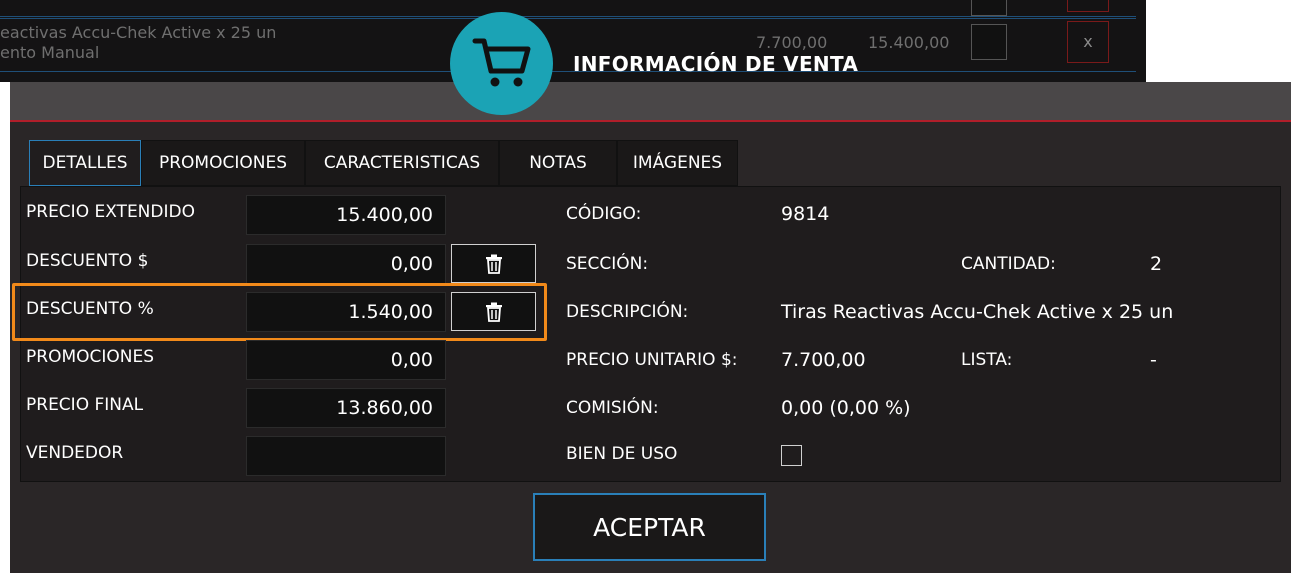  I want to click on descuento-monto-field: 0,00, so click(346, 264).